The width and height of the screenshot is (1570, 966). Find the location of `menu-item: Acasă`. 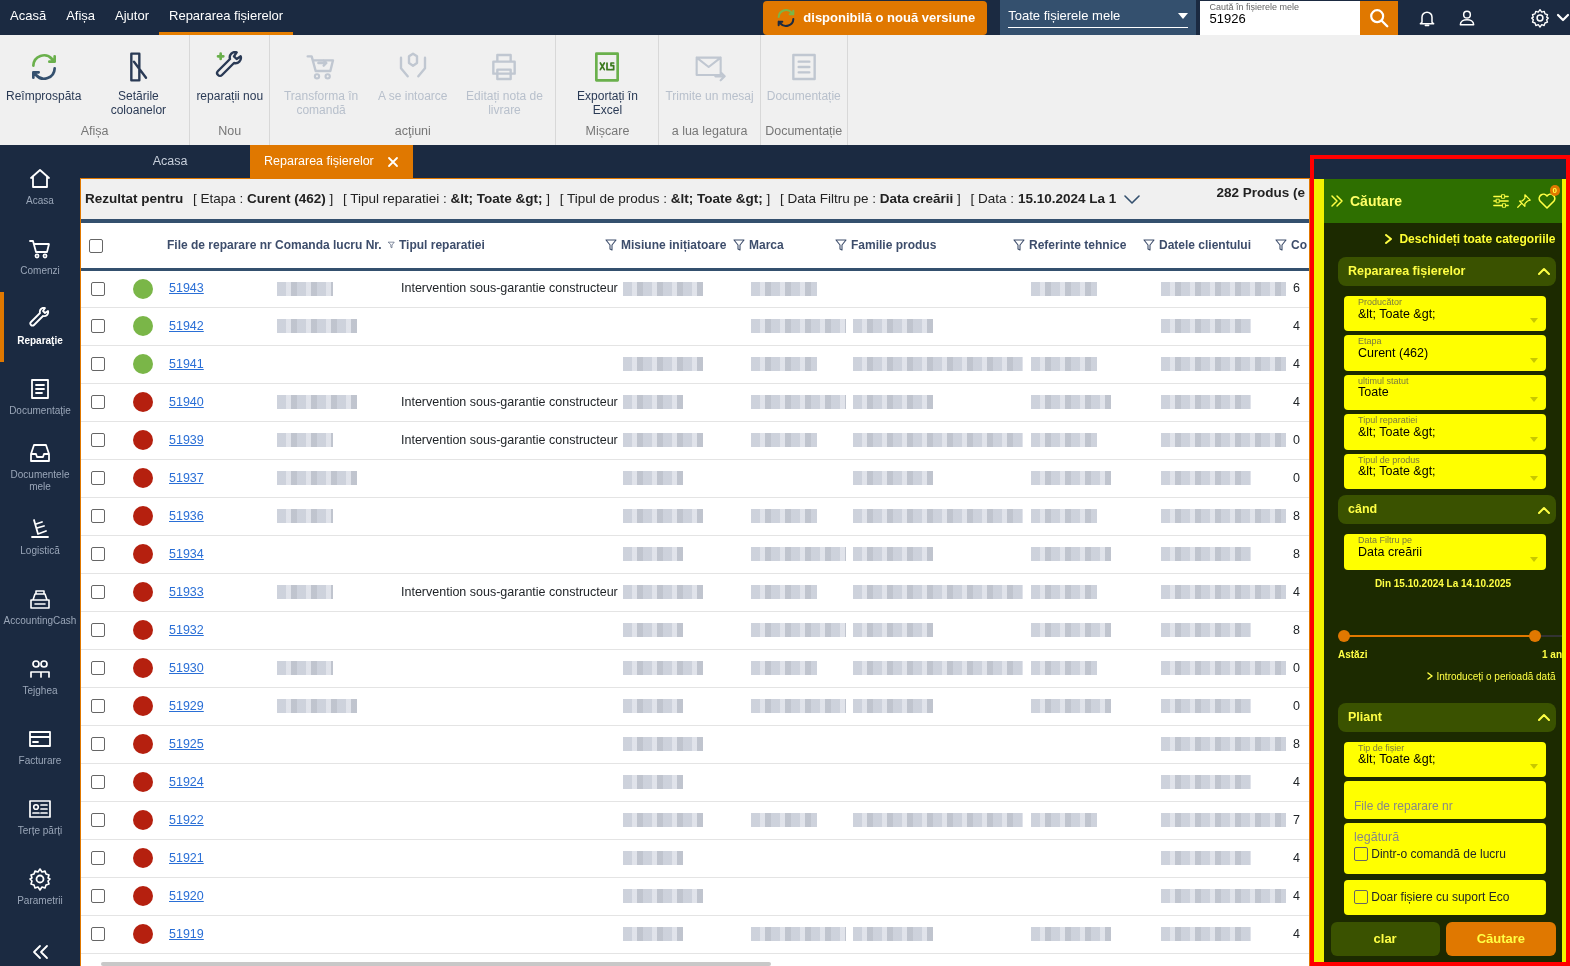

menu-item: Acasă is located at coordinates (28, 17).